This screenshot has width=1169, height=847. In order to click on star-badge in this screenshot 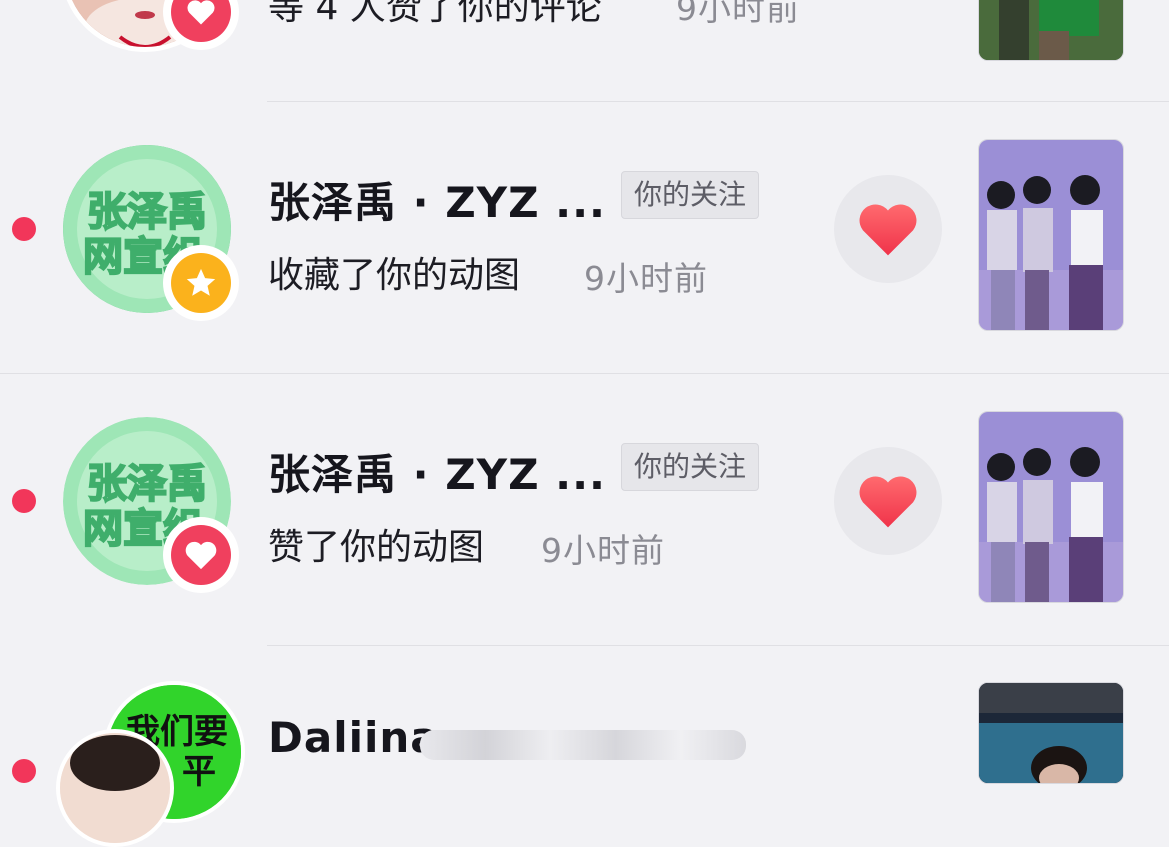, I will do `click(201, 283)`.